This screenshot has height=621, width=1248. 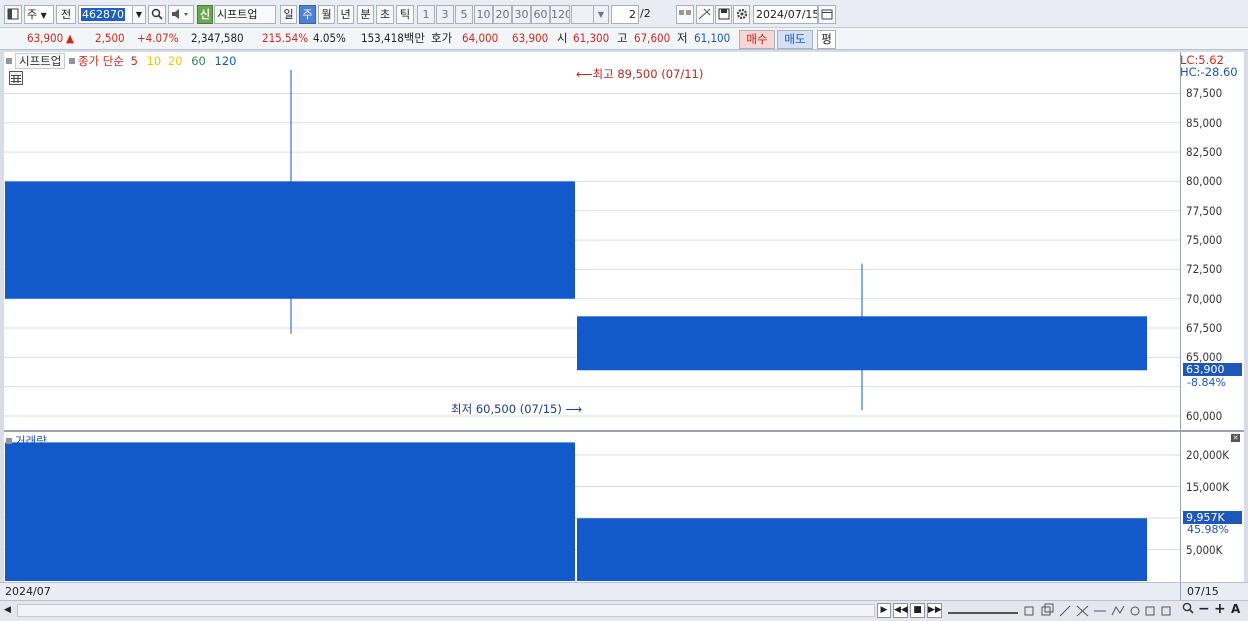 What do you see at coordinates (540, 14) in the screenshot?
I see `interval-button-60: 60` at bounding box center [540, 14].